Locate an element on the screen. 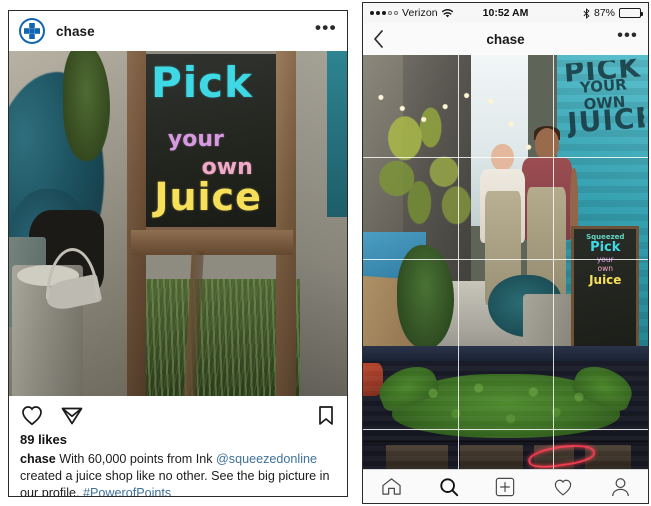  photo-hedge-texture is located at coordinates (505, 406).